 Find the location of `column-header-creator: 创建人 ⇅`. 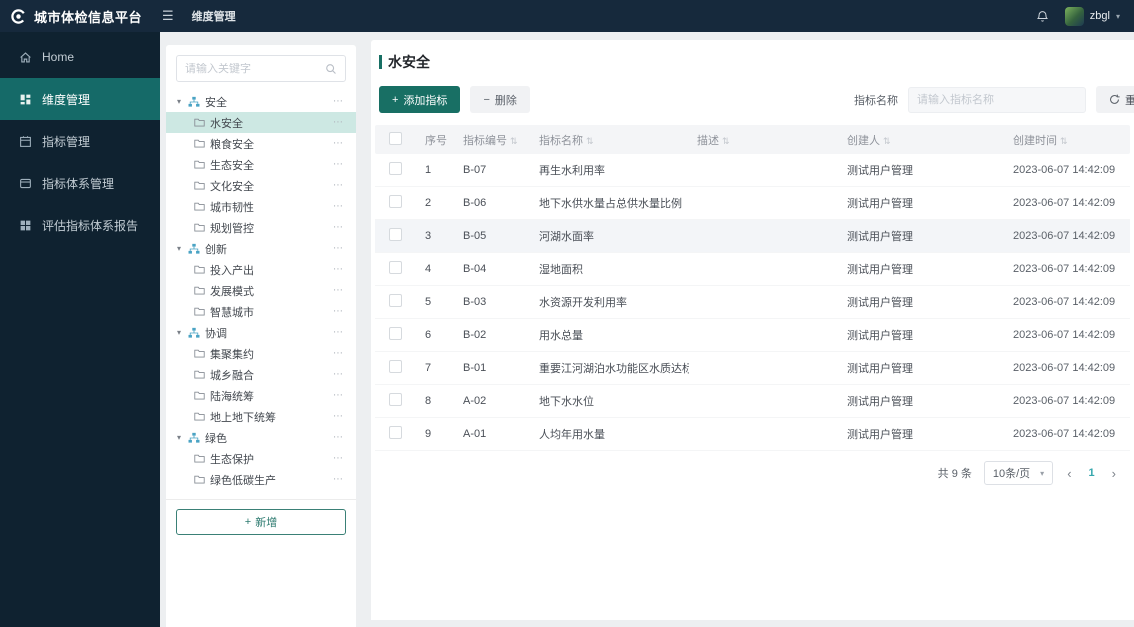

column-header-creator: 创建人 ⇅ is located at coordinates (922, 140).